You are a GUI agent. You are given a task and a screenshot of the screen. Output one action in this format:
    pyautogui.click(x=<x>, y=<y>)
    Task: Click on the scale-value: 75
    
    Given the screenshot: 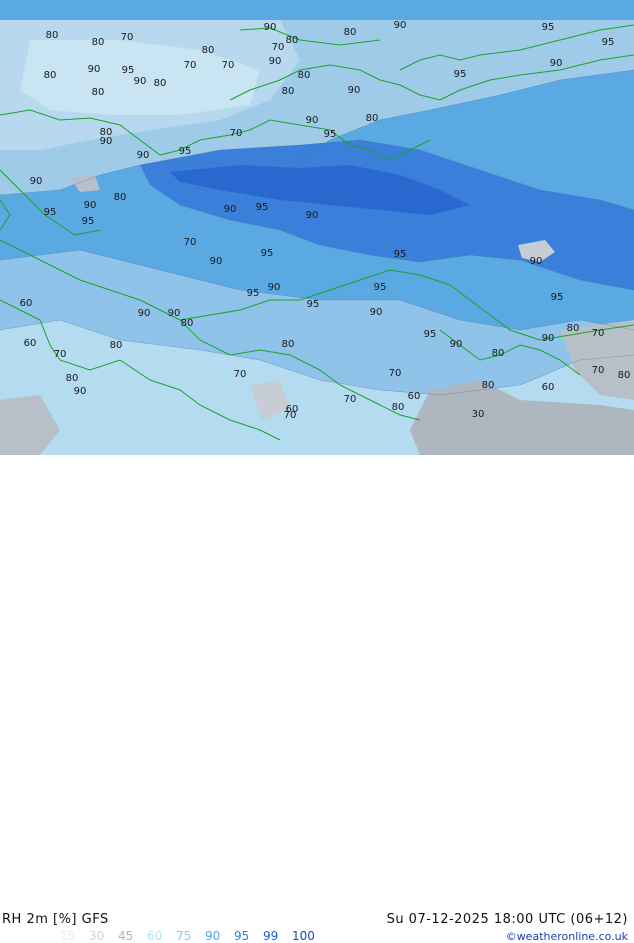 What is the action you would take?
    pyautogui.click(x=184, y=936)
    